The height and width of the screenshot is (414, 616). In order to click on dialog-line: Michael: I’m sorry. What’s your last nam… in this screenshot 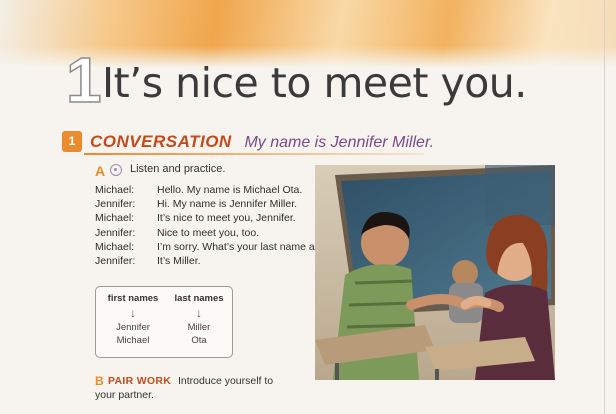, I will do `click(217, 247)`.